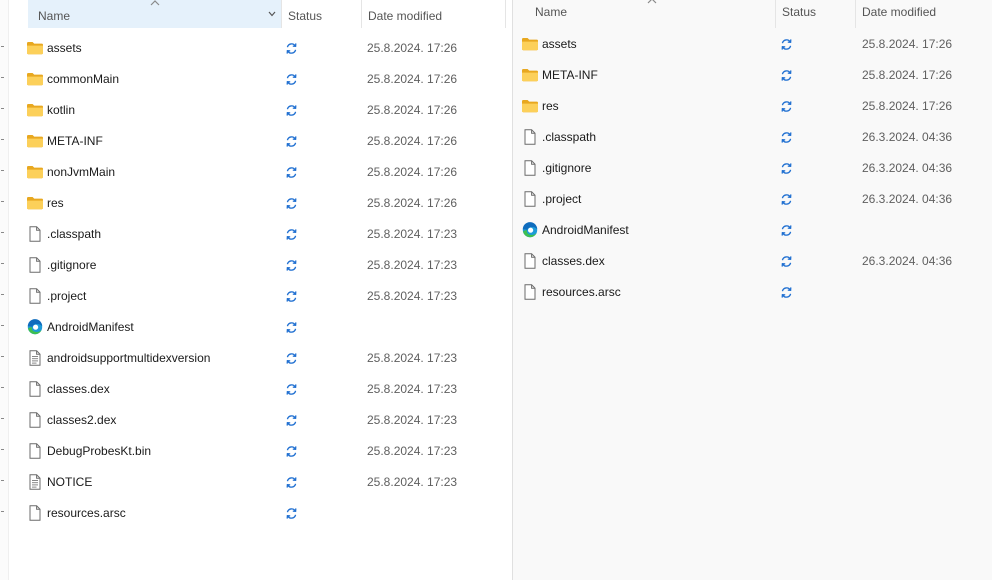 Image resolution: width=992 pixels, height=580 pixels. Describe the element at coordinates (81, 172) in the screenshot. I see `file-name: nonJvmMain` at that location.